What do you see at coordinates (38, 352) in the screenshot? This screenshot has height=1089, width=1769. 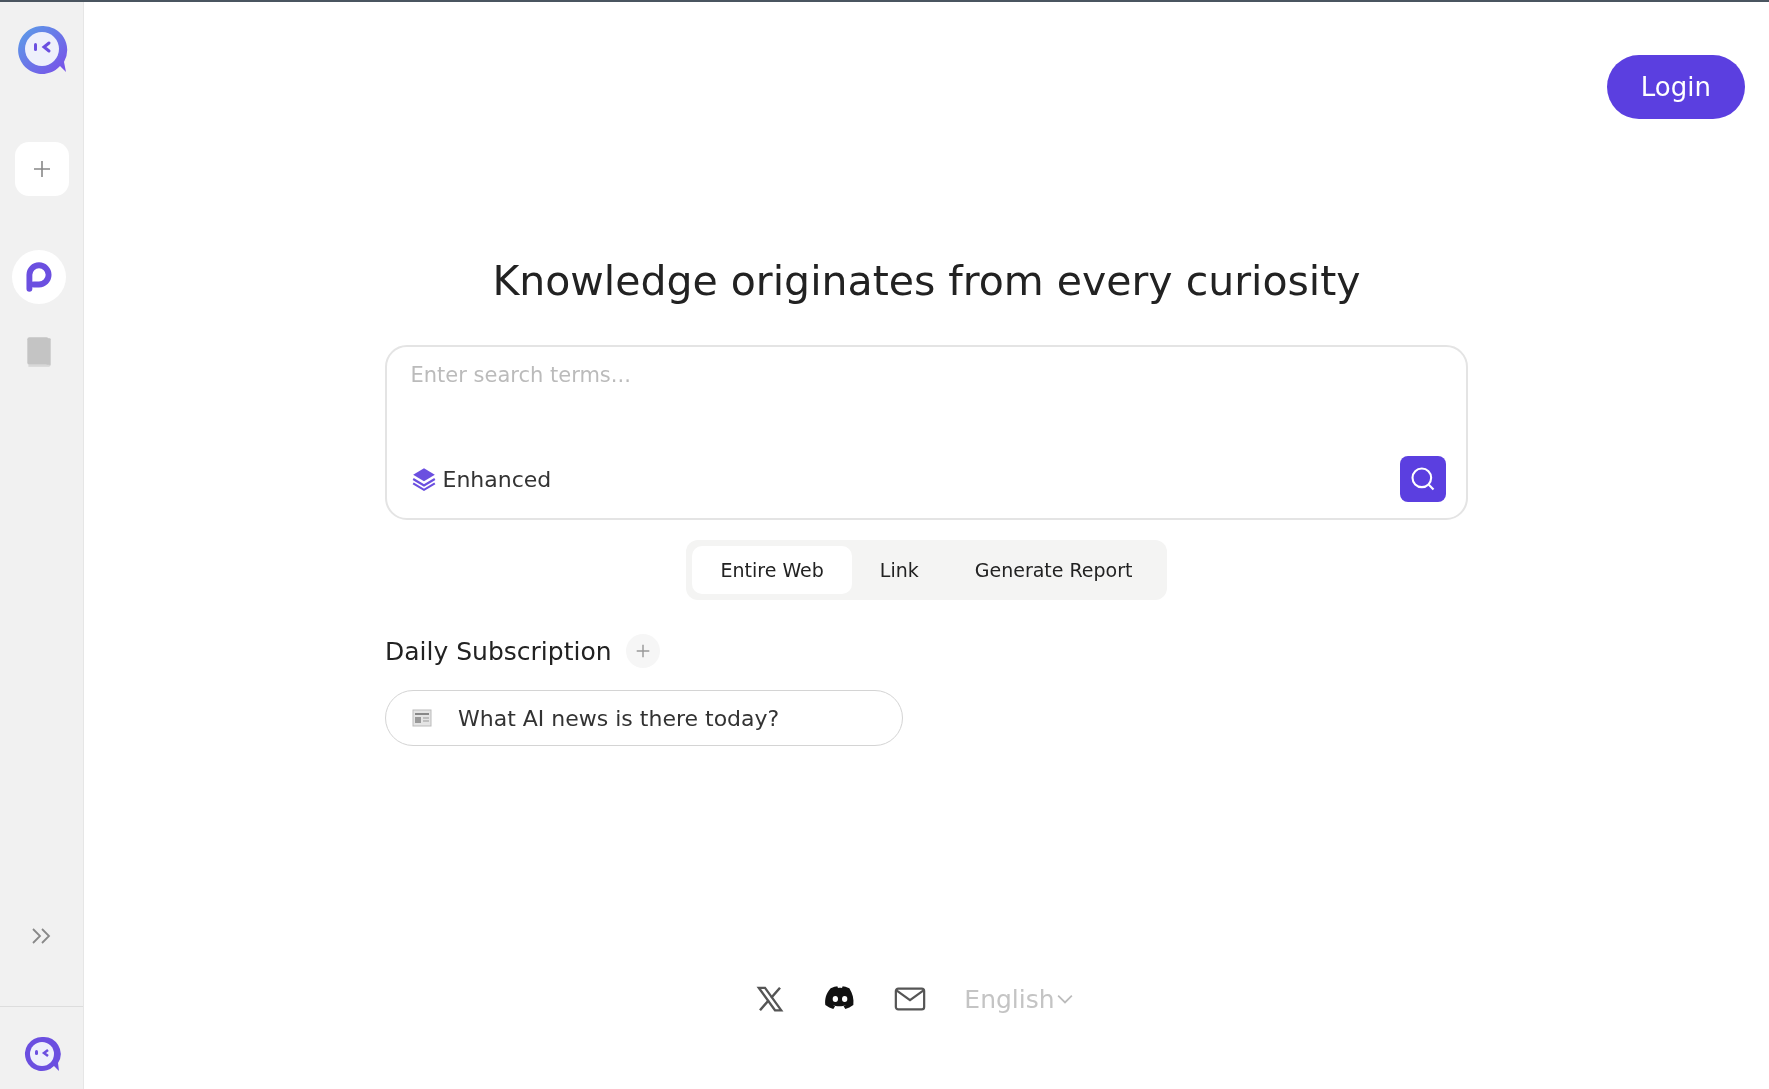 I see `book-icon` at bounding box center [38, 352].